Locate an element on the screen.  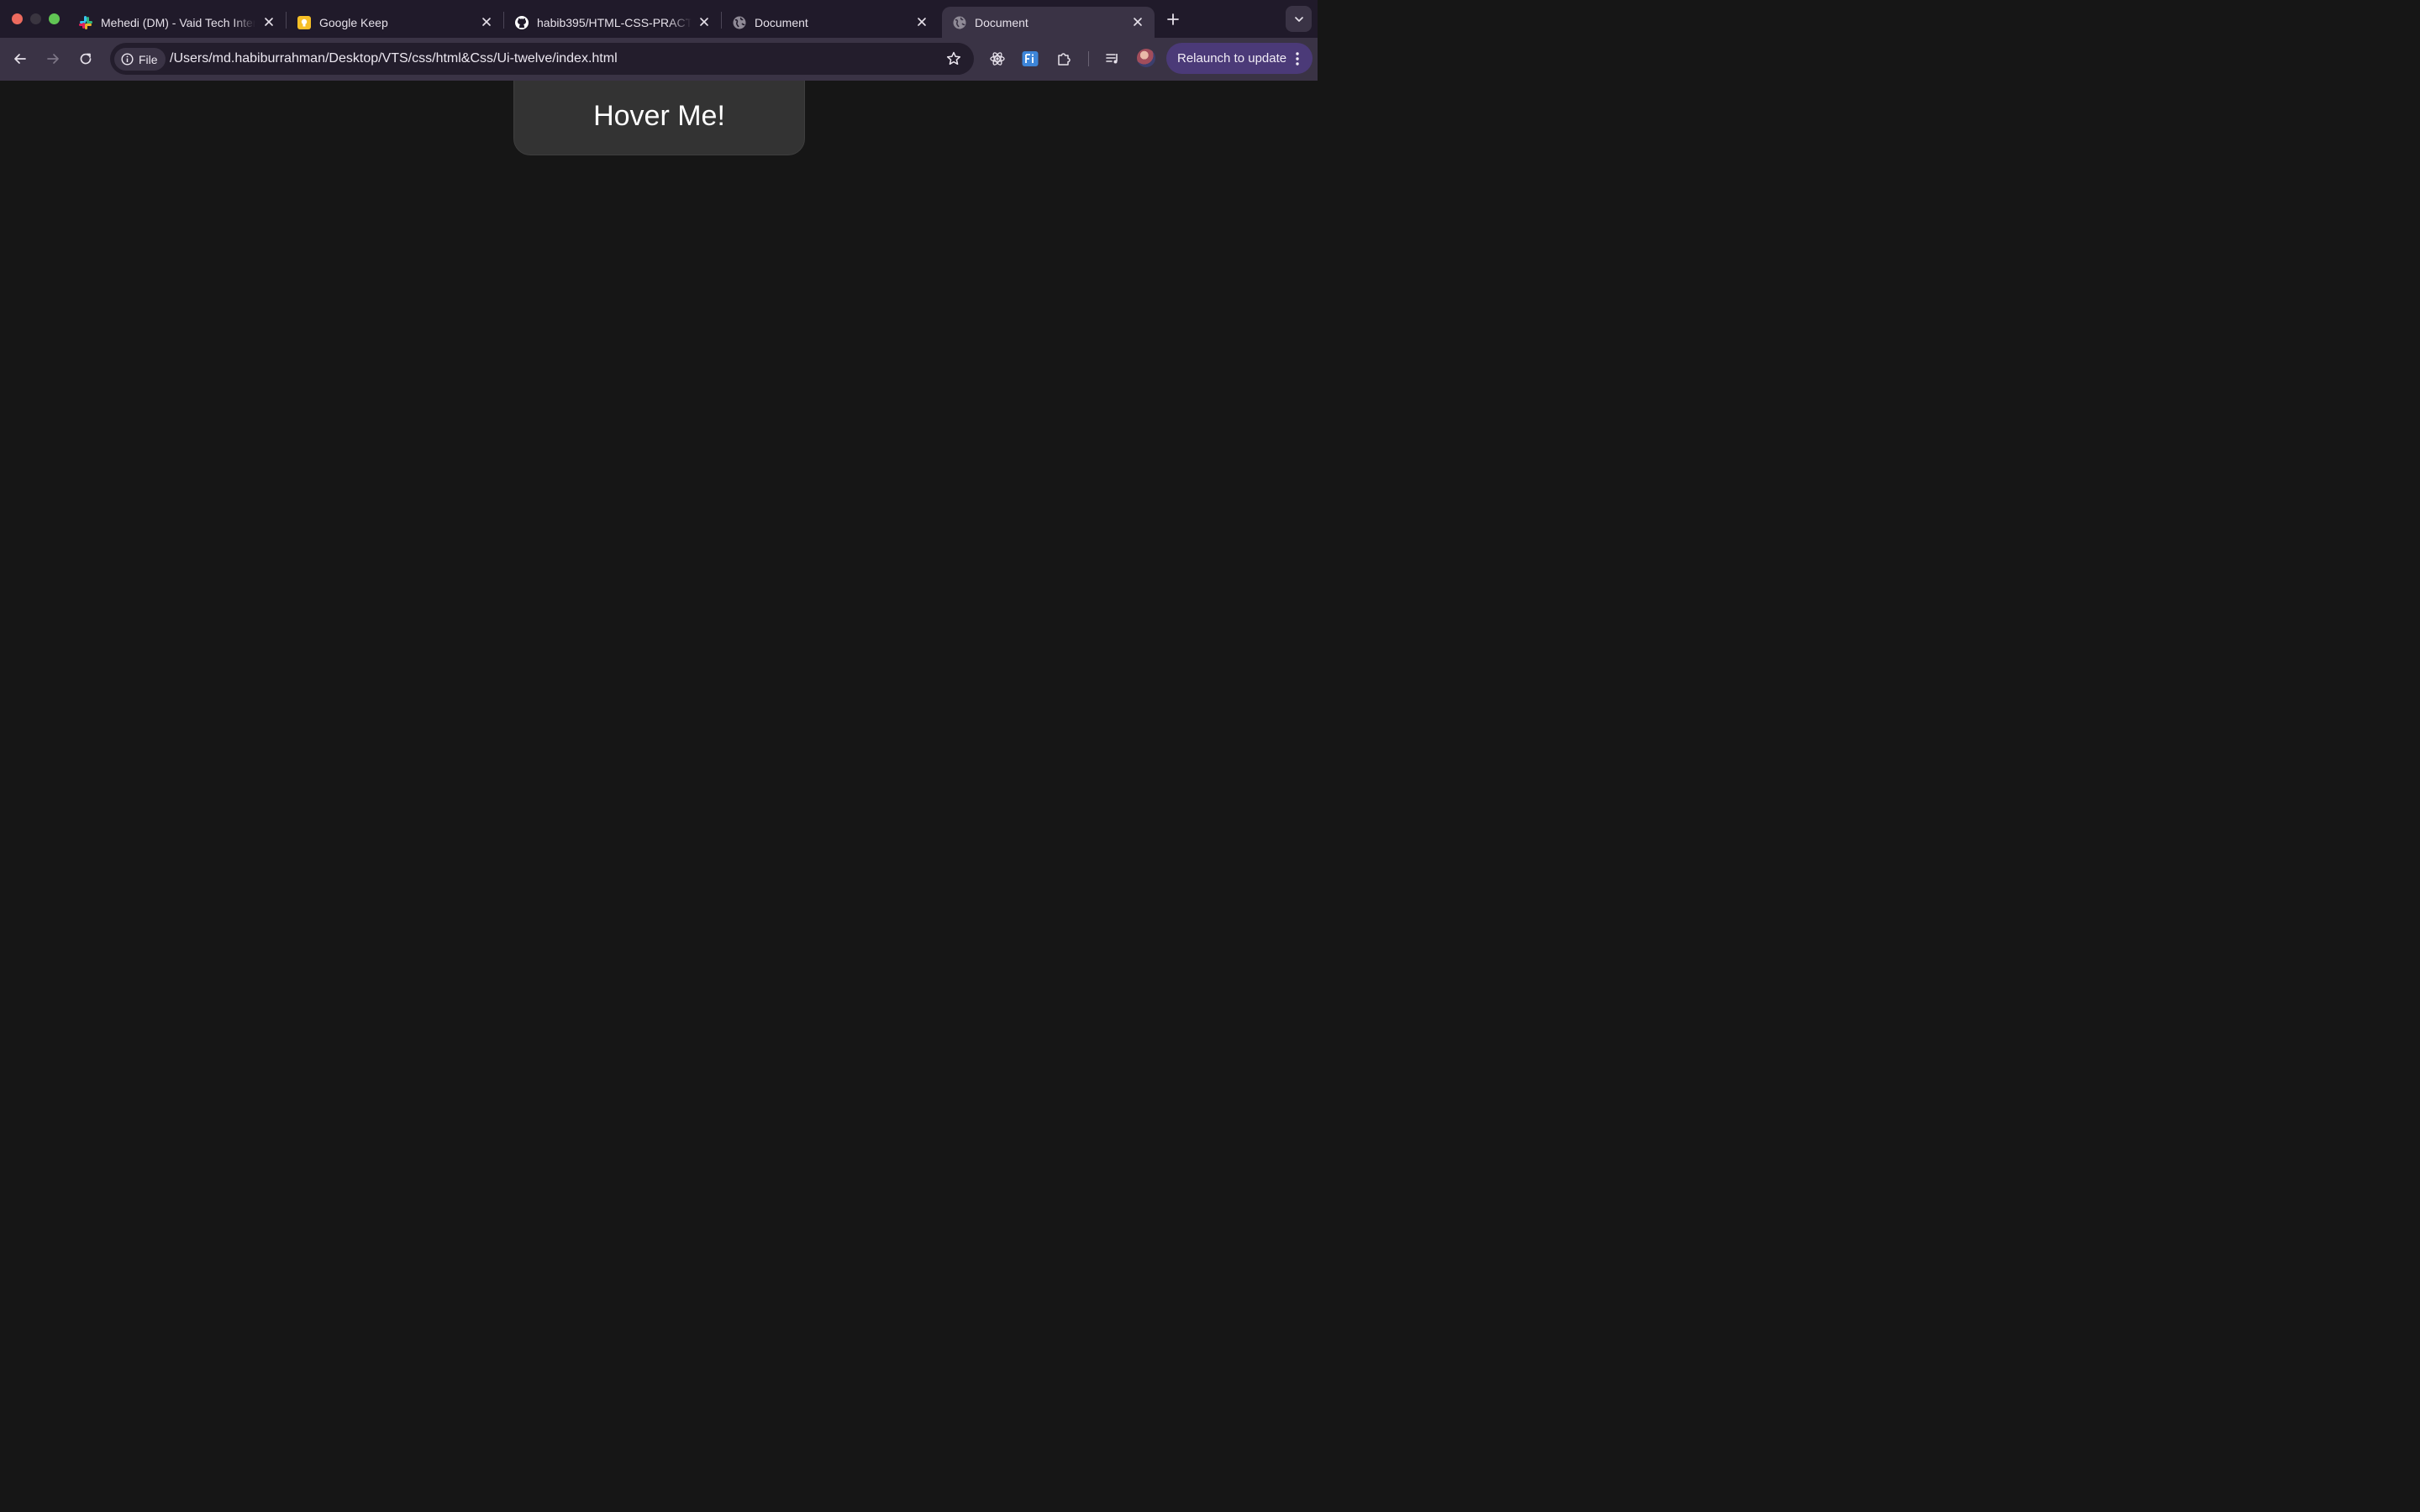
reload-icon is located at coordinates (86, 59).